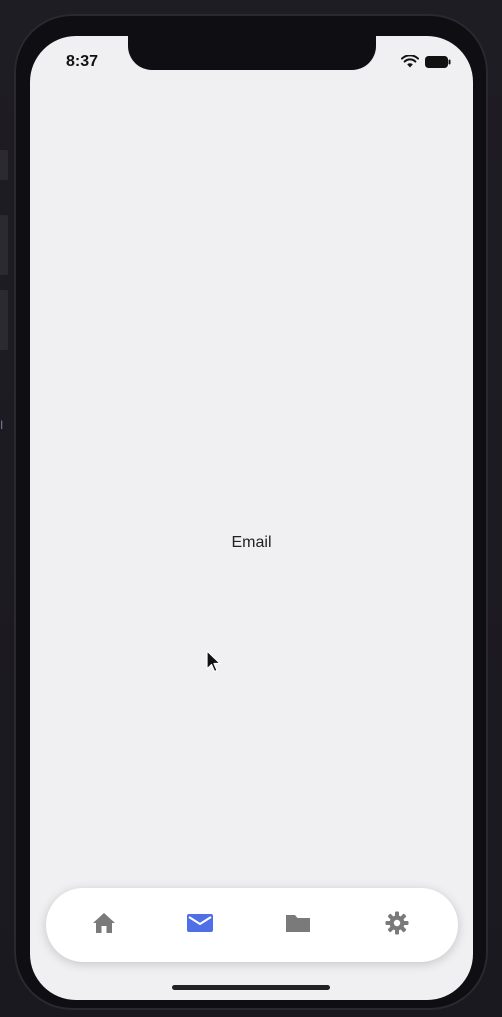 This screenshot has width=502, height=1017. Describe the element at coordinates (2, 425) in the screenshot. I see `edge-glyph: I` at that location.